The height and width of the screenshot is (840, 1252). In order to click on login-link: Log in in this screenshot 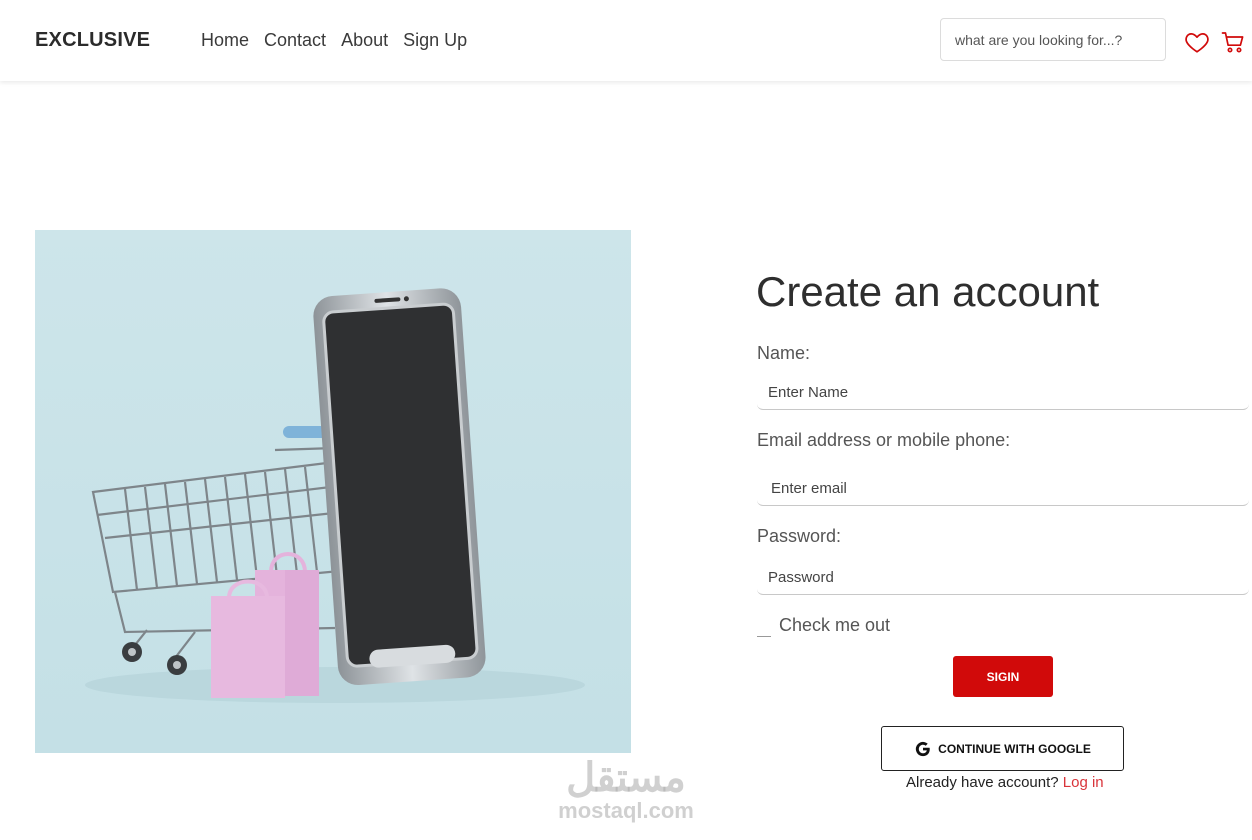, I will do `click(1083, 782)`.